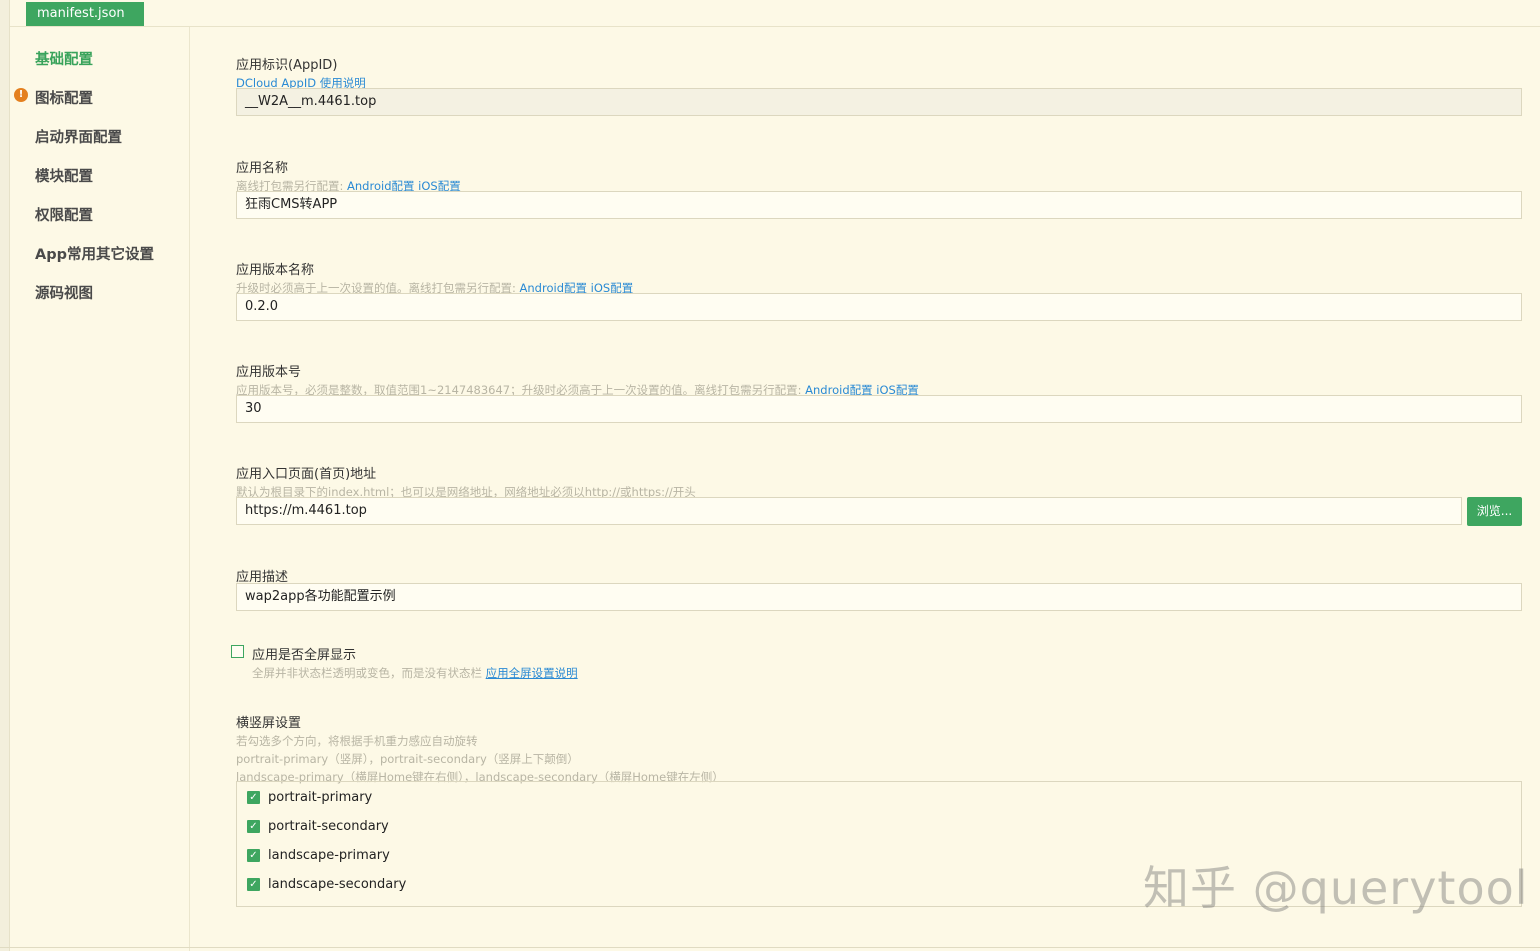 This screenshot has width=1540, height=951. I want to click on appid-field: 应用标识(AppID) DCloud AppID 使用说明, so click(301, 72).